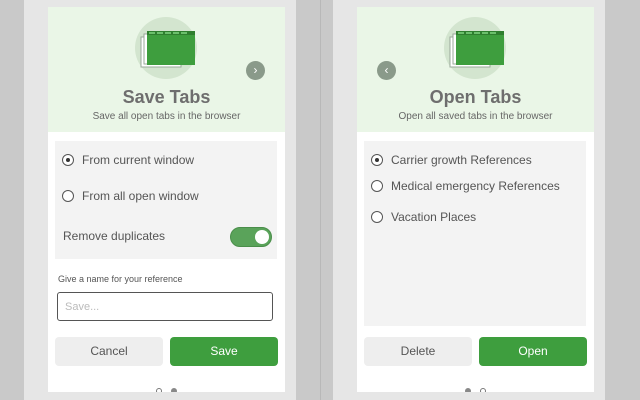 The height and width of the screenshot is (400, 640). Describe the element at coordinates (461, 160) in the screenshot. I see `reference-label: Carrier growth References` at that location.